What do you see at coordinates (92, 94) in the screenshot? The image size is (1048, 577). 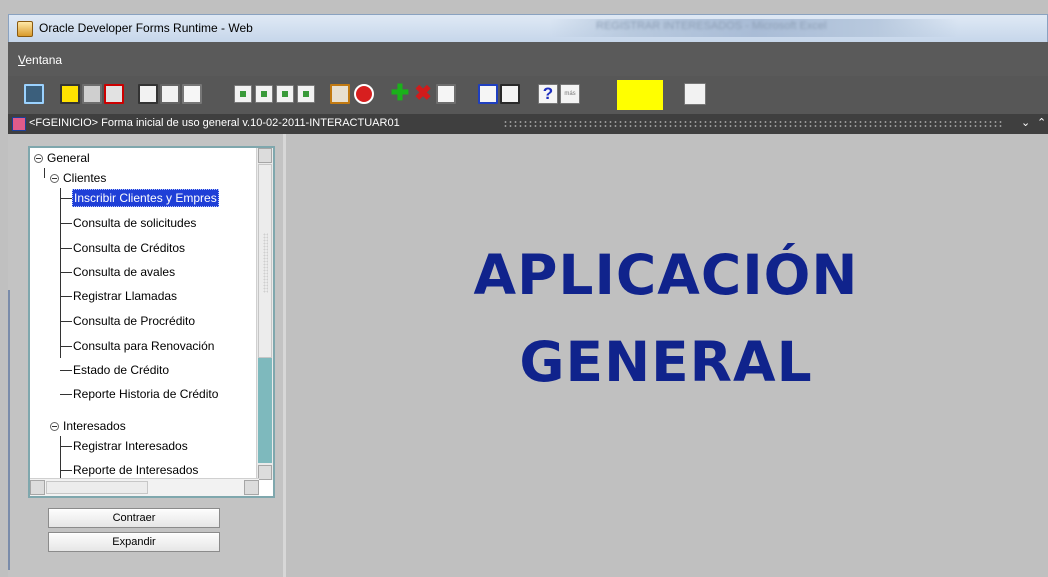 I see `print-icon` at bounding box center [92, 94].